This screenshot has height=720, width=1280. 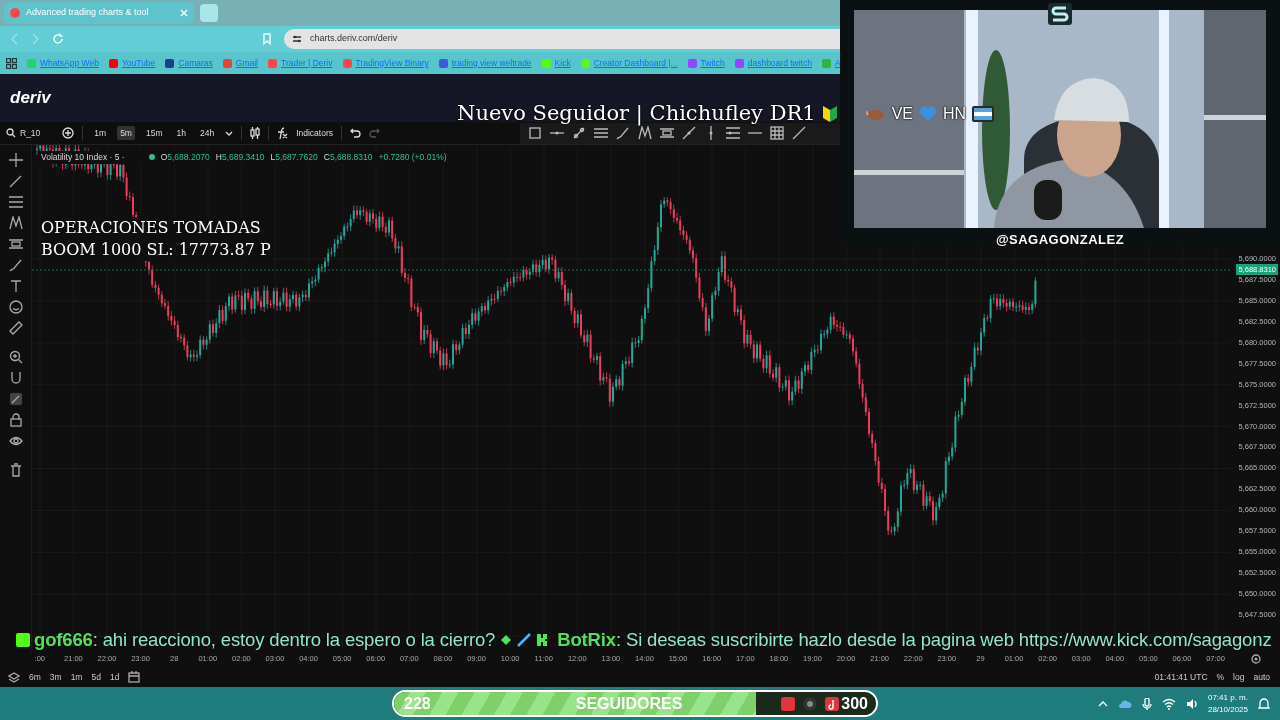 What do you see at coordinates (562, 39) in the screenshot?
I see `address-field: charts.deriv.com/deriv` at bounding box center [562, 39].